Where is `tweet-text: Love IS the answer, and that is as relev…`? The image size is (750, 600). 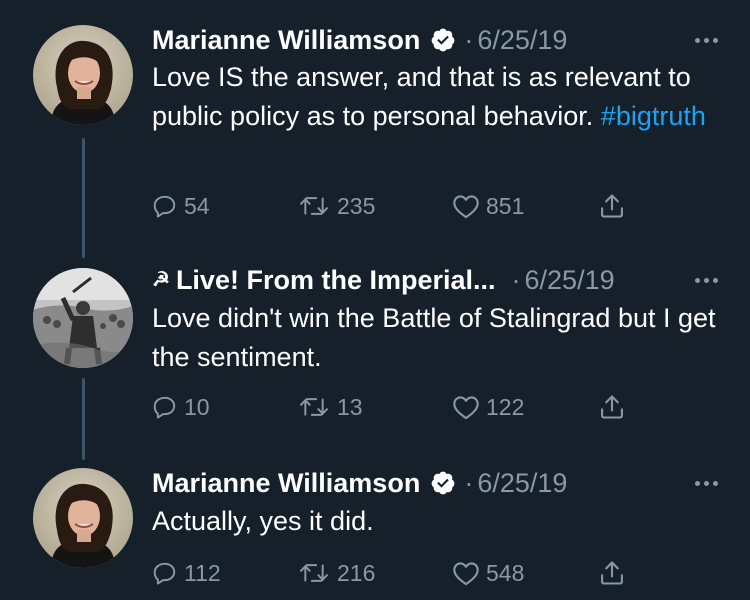
tweet-text: Love IS the answer, and that is as relev… is located at coordinates (437, 97).